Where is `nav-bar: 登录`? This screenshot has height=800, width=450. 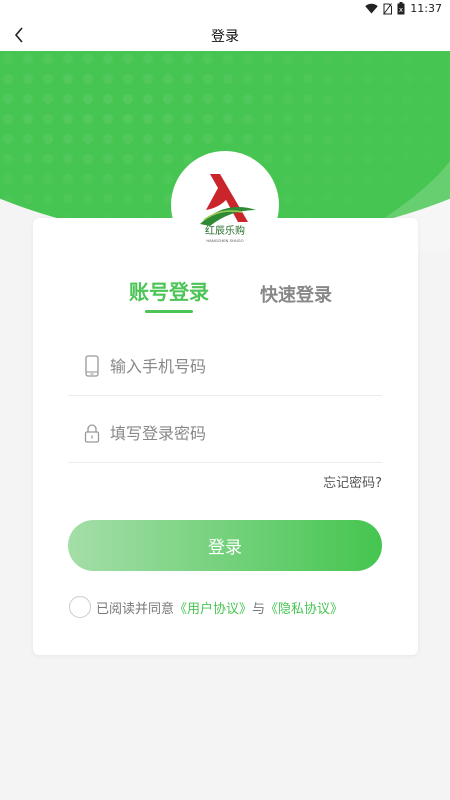
nav-bar: 登录 is located at coordinates (225, 34).